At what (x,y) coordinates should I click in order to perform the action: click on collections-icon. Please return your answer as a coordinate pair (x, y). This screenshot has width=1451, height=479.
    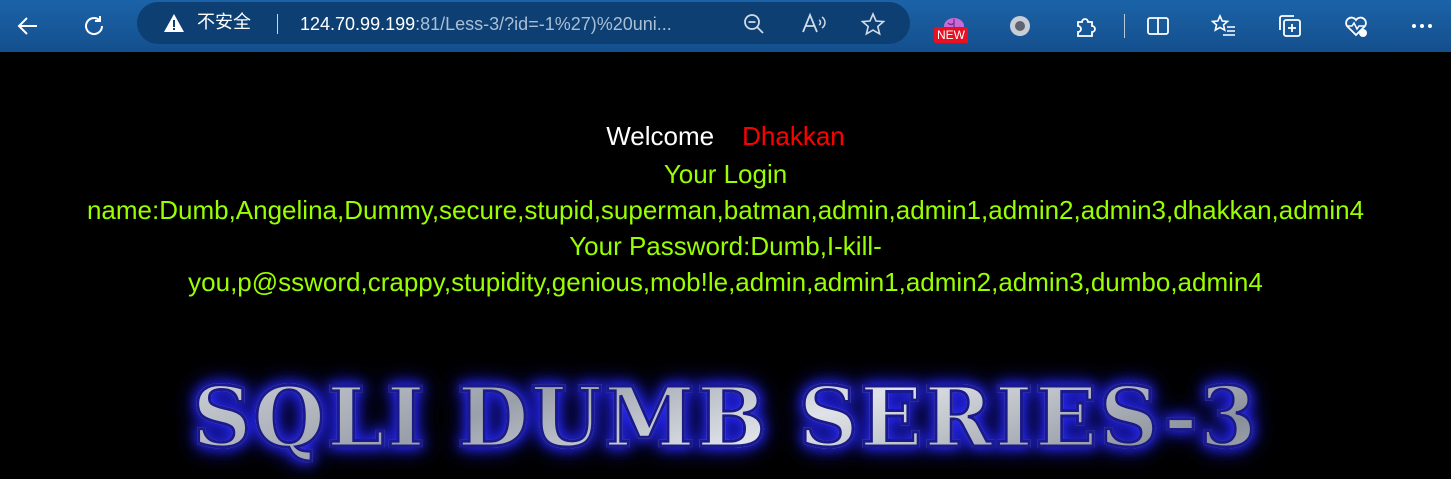
    Looking at the image, I should click on (1290, 26).